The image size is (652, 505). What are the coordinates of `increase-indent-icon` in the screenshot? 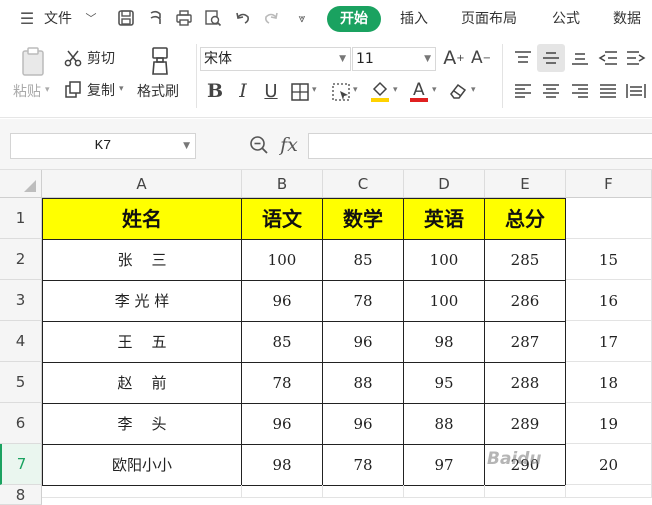 It's located at (636, 58).